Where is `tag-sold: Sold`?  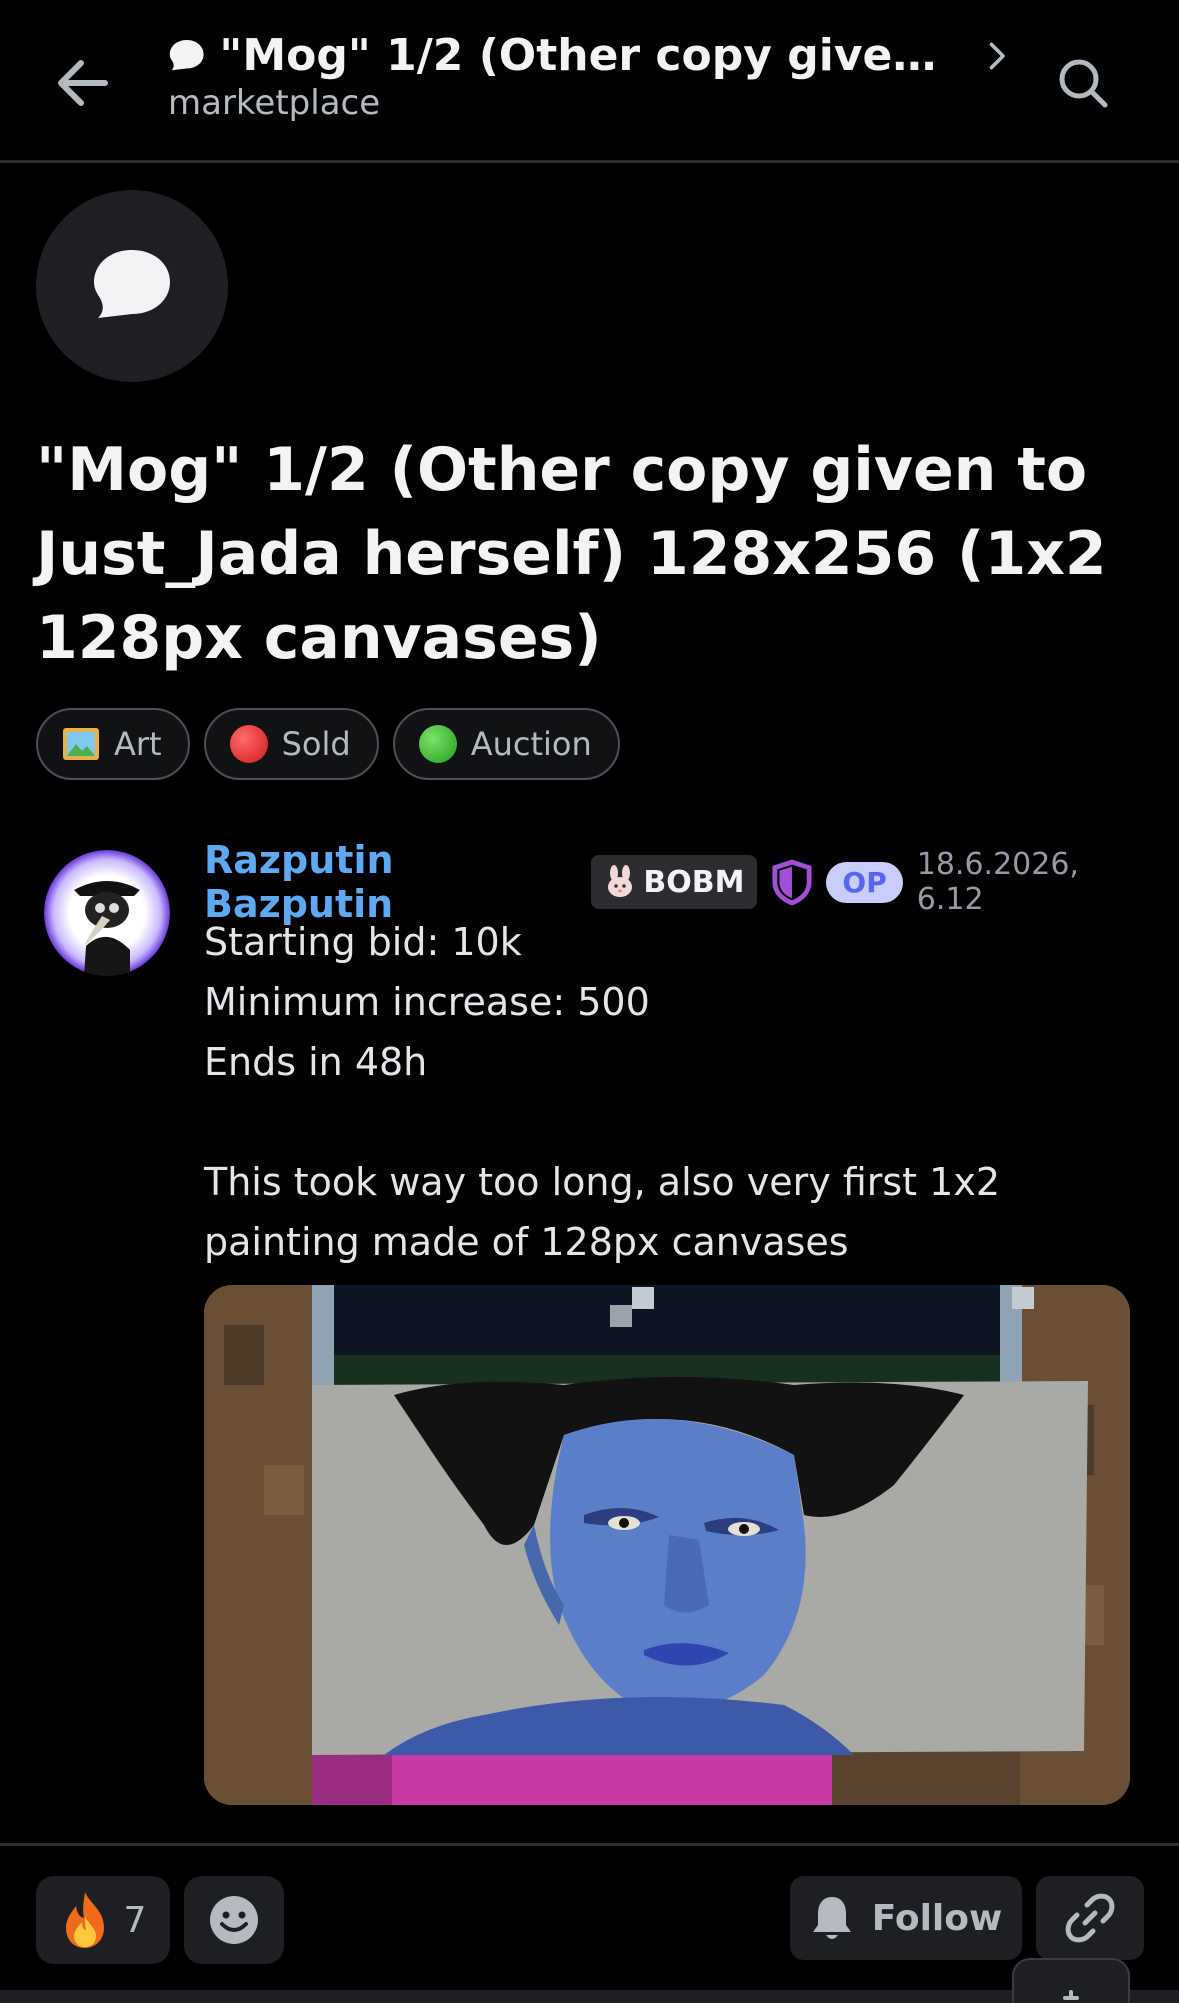
tag-sold: Sold is located at coordinates (291, 744).